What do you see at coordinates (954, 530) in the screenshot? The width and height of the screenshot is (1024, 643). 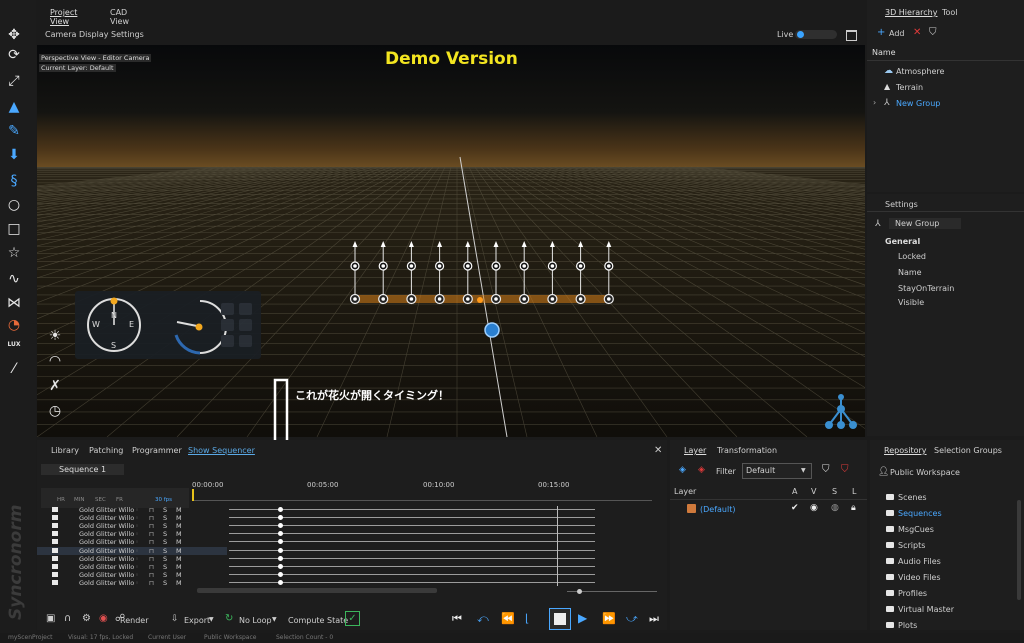 I see `repository-folder: MsgCues` at bounding box center [954, 530].